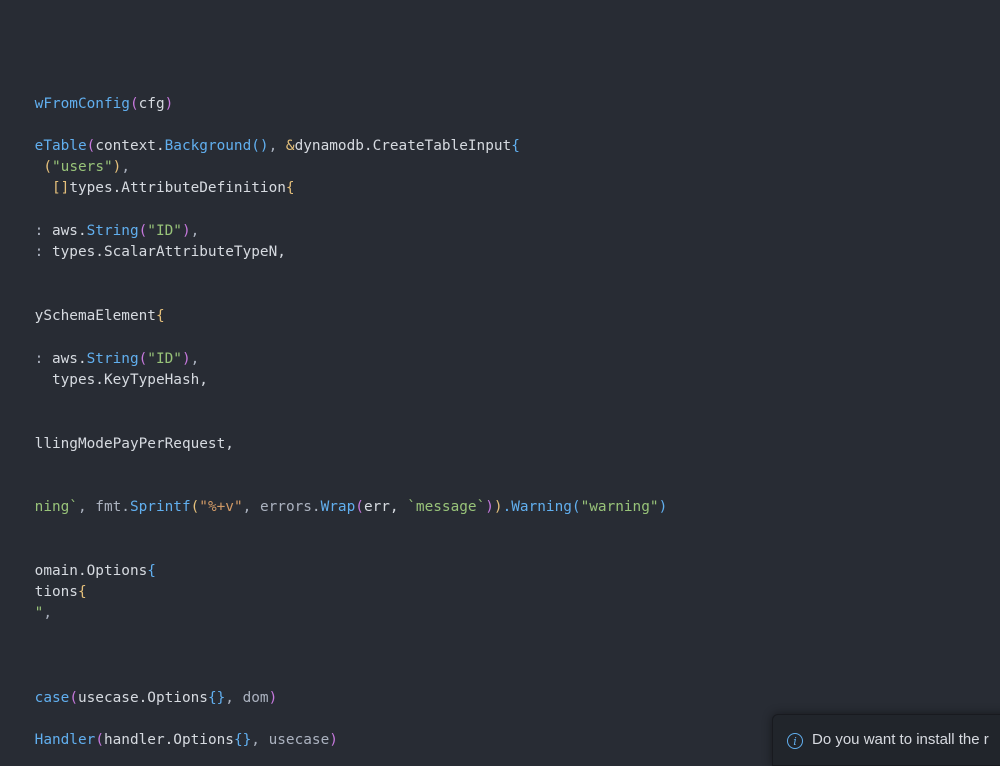  I want to click on code-line: types.KeyTypeHash,, so click(104, 368).